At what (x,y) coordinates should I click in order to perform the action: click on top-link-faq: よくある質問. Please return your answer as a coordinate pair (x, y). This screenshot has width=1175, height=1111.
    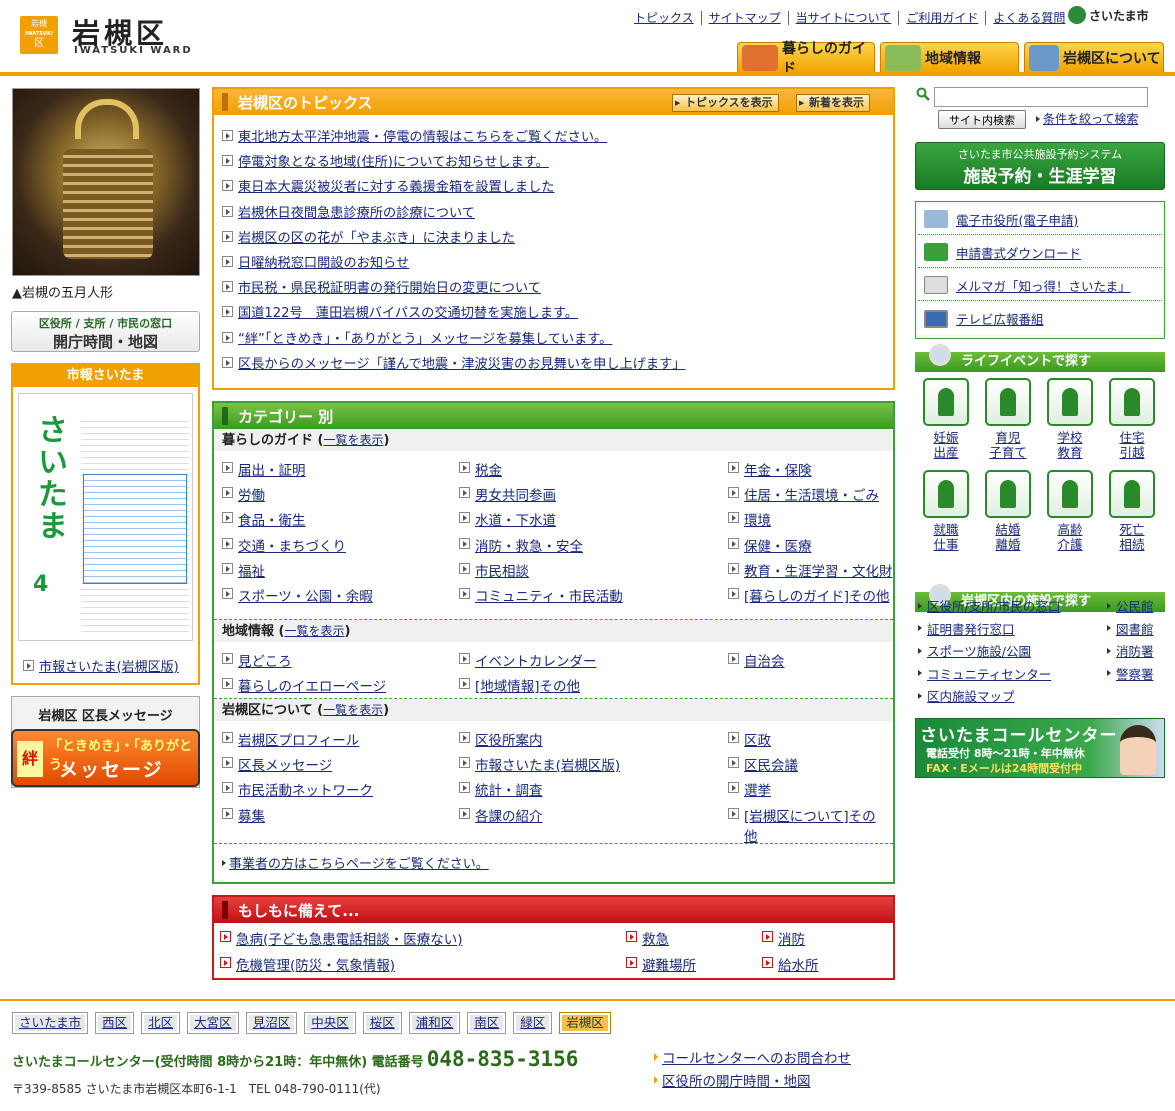
    Looking at the image, I should click on (1029, 18).